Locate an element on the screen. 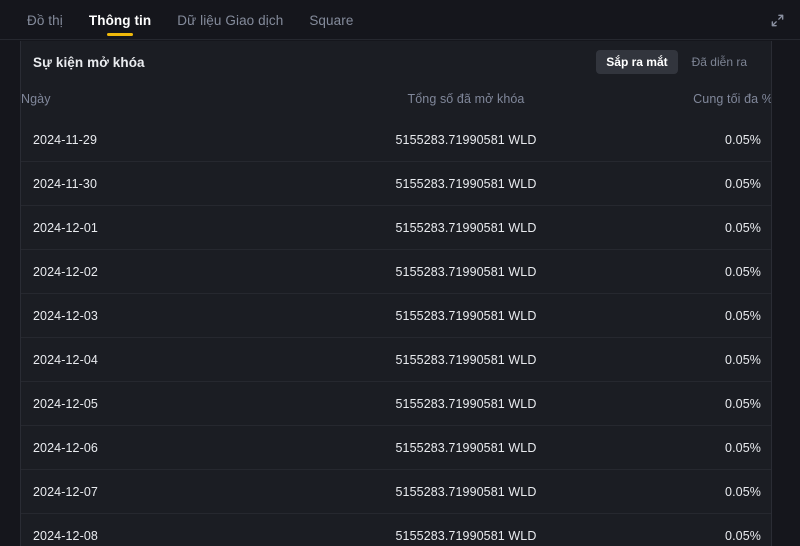  segment-past: Đã diễn ra is located at coordinates (719, 62).